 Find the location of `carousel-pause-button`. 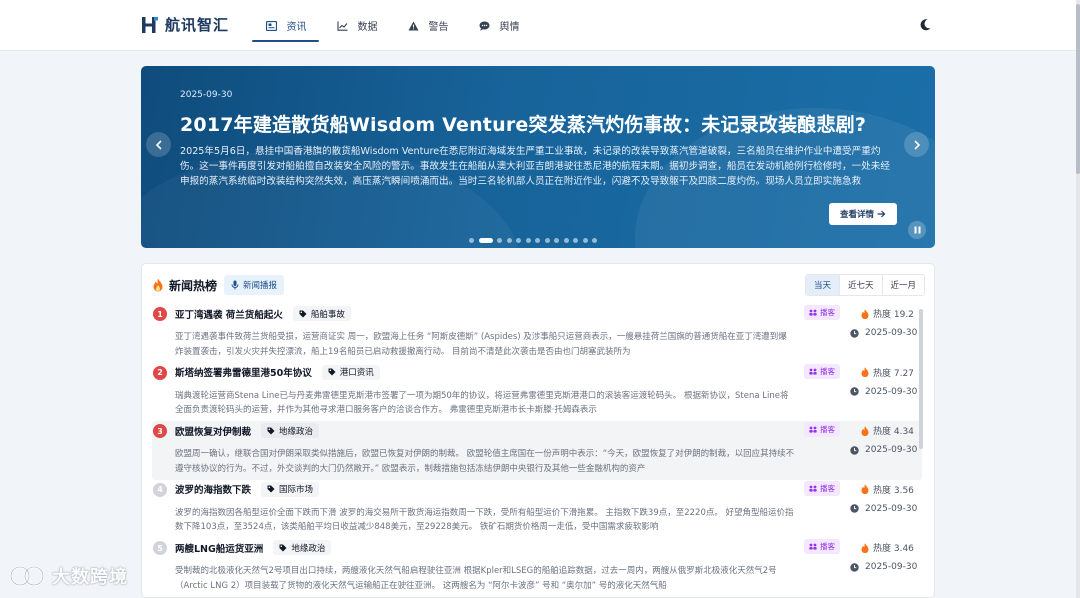

carousel-pause-button is located at coordinates (917, 230).